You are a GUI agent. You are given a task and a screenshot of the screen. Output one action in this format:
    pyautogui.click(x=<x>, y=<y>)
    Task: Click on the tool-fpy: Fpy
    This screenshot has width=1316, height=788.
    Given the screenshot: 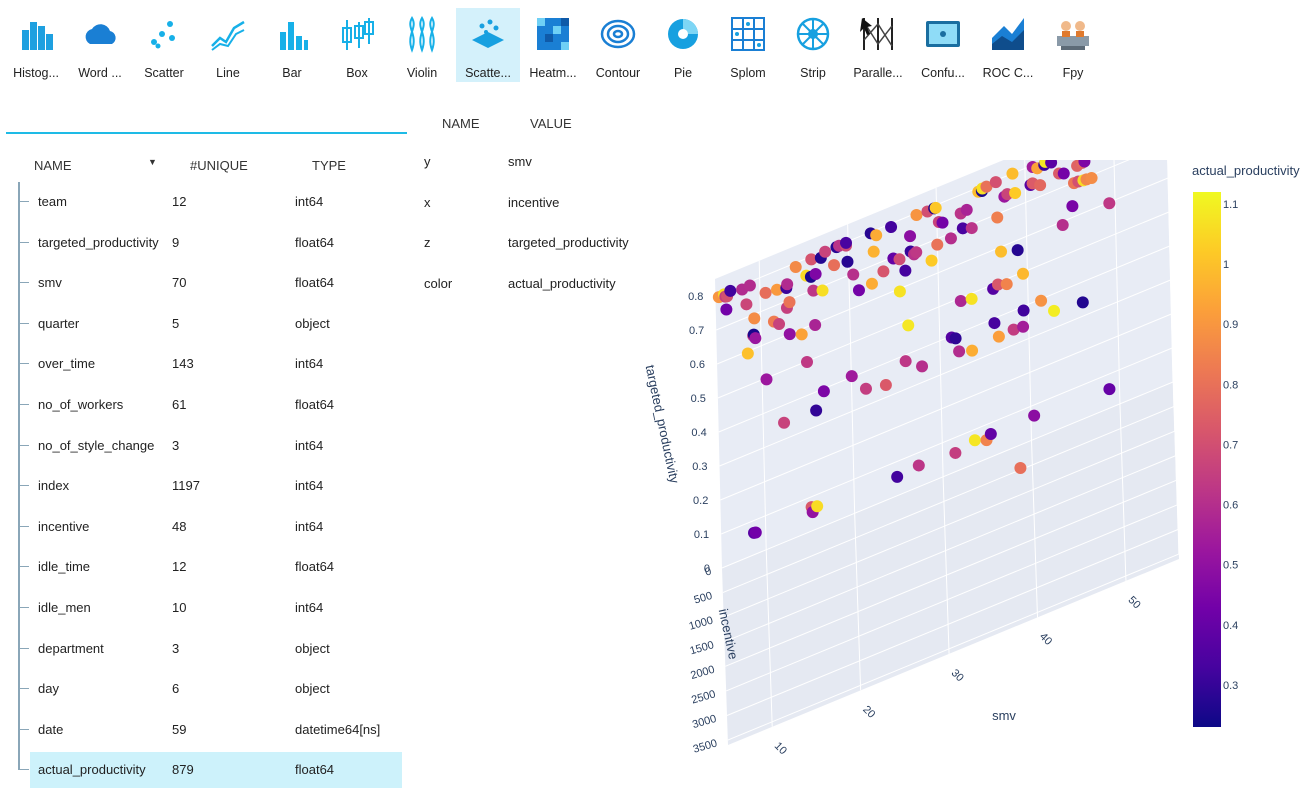 What is the action you would take?
    pyautogui.click(x=1073, y=45)
    